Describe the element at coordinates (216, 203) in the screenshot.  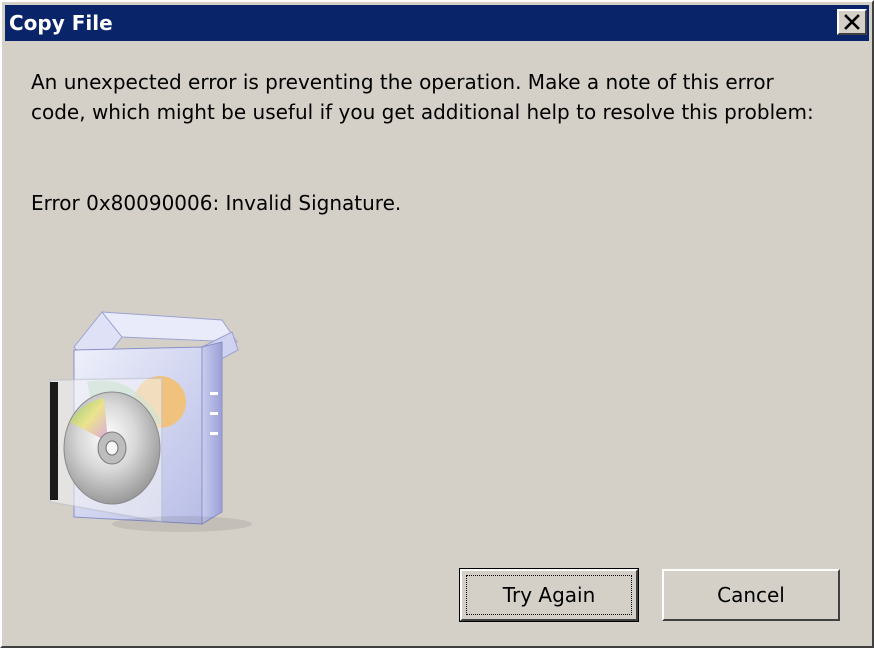
I see `error-code-text: Error 0x80090006: Invalid Signature.` at that location.